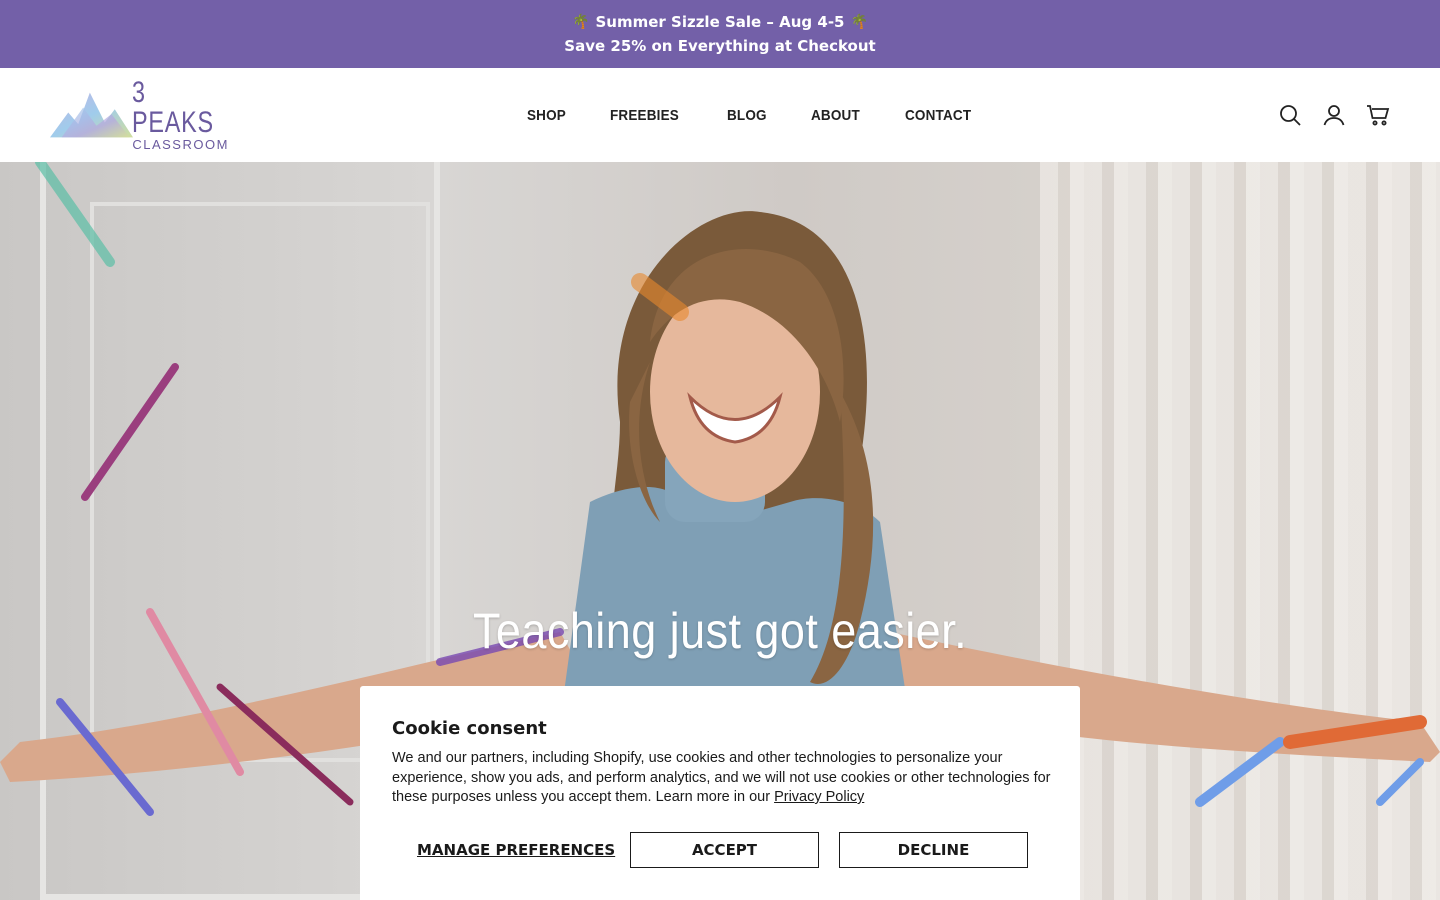 The height and width of the screenshot is (900, 1440). What do you see at coordinates (835, 115) in the screenshot?
I see `nav-about: ABOUT` at bounding box center [835, 115].